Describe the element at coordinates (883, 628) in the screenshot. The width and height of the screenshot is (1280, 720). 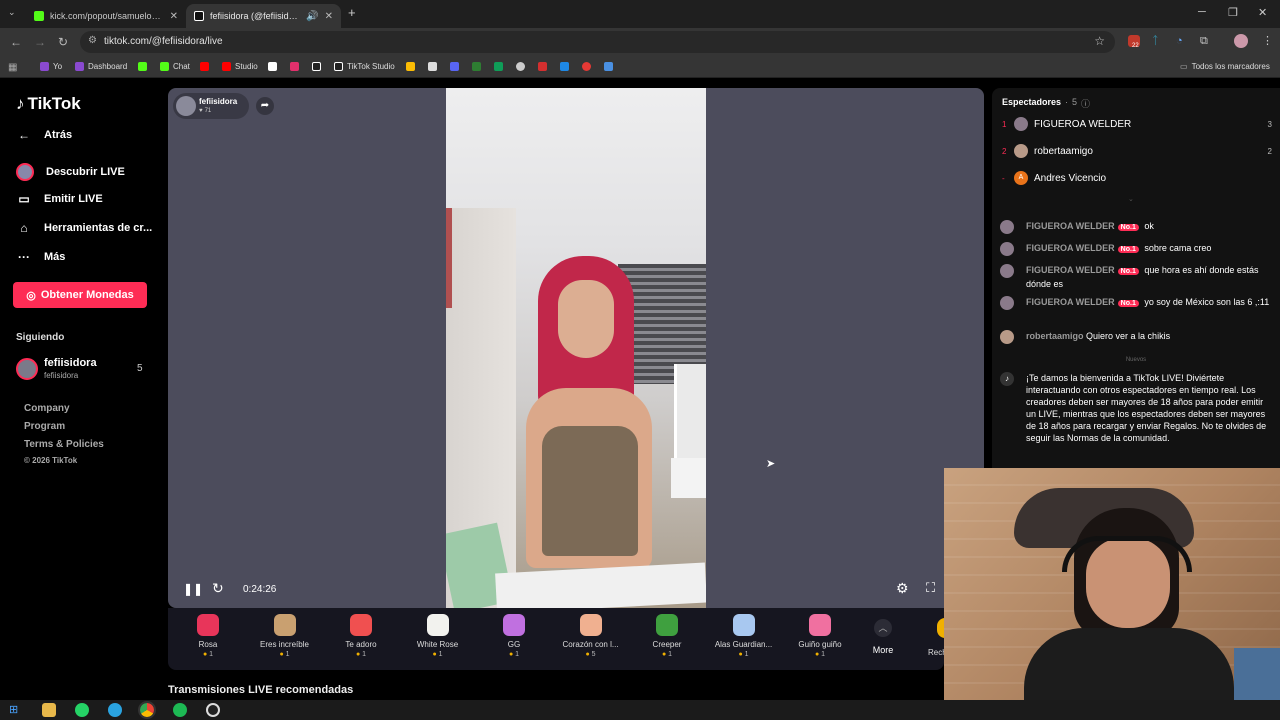
I see `chevron-up-icon: ︿` at that location.